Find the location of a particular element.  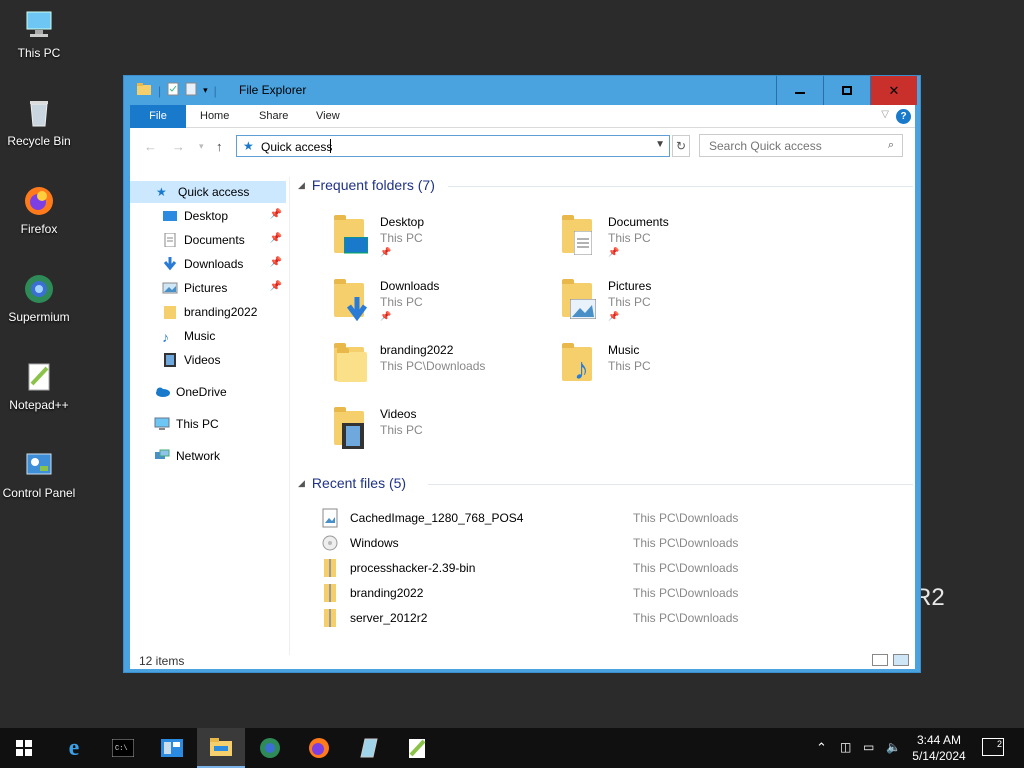

desktop-icon-this-pc: This PC is located at coordinates (39, 34).